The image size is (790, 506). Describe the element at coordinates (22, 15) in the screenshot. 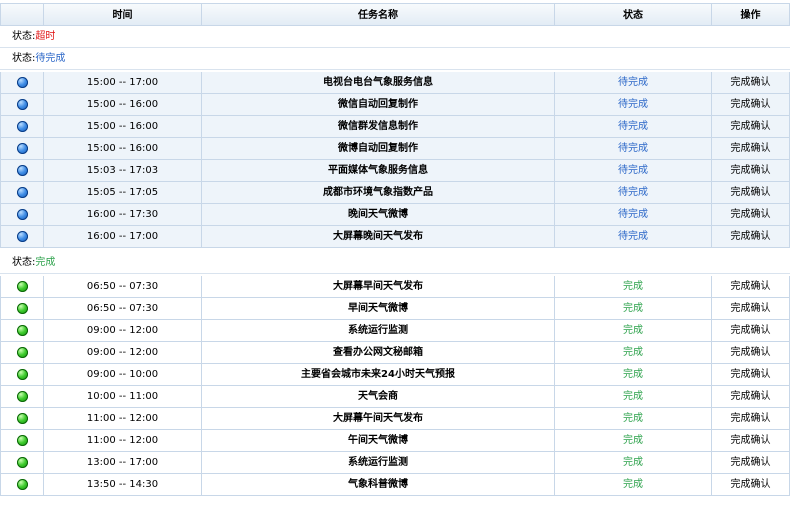

I see `header-icon-col` at that location.